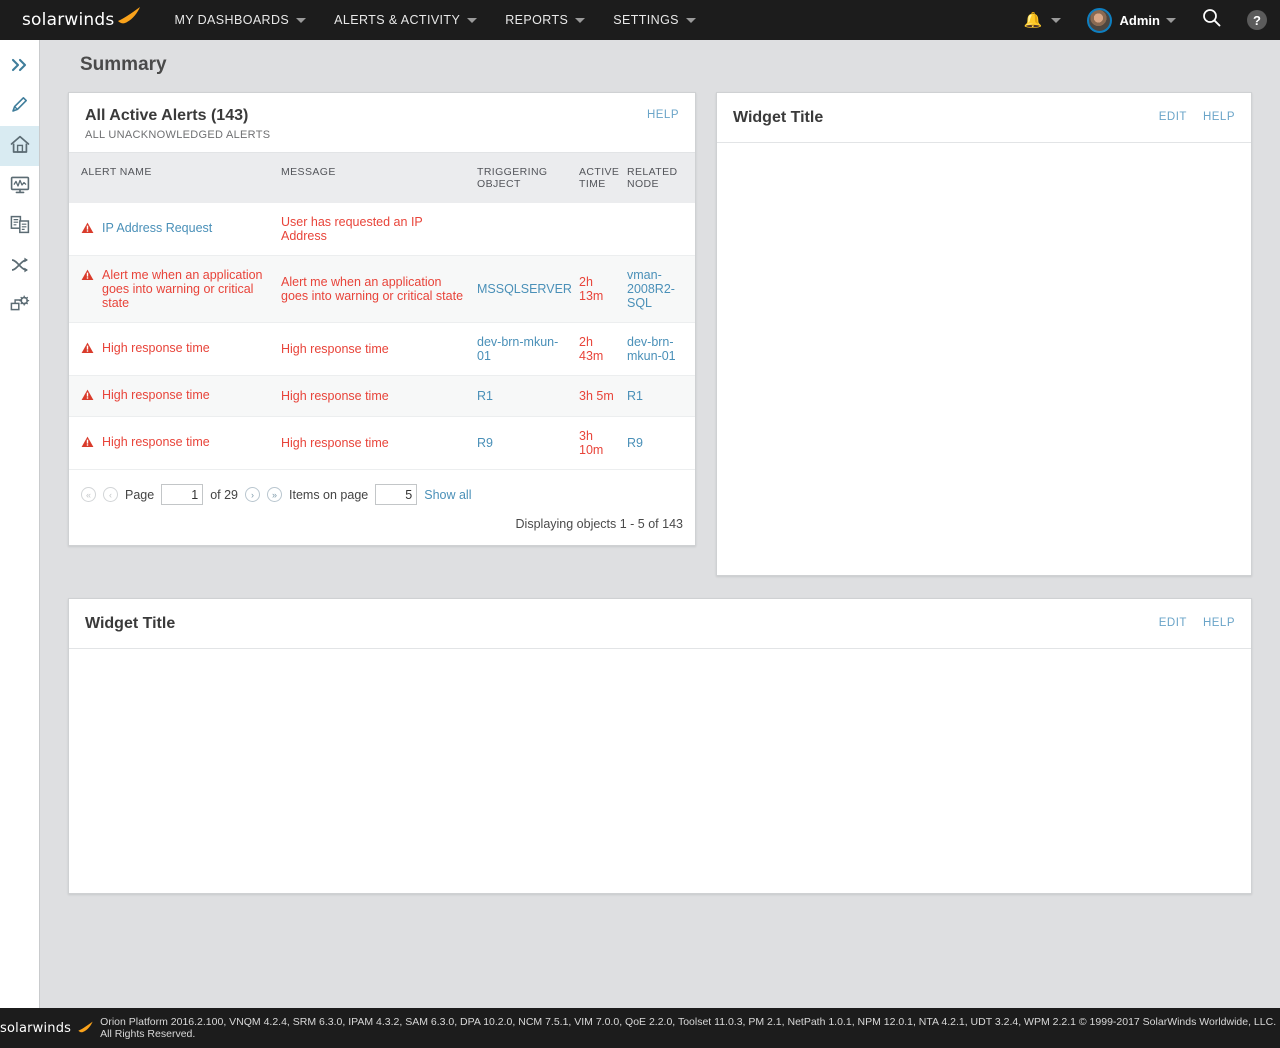 The width and height of the screenshot is (1280, 1048). What do you see at coordinates (528, 178) in the screenshot?
I see `column-header-triggering-object: TRIGGERING OBJECT` at bounding box center [528, 178].